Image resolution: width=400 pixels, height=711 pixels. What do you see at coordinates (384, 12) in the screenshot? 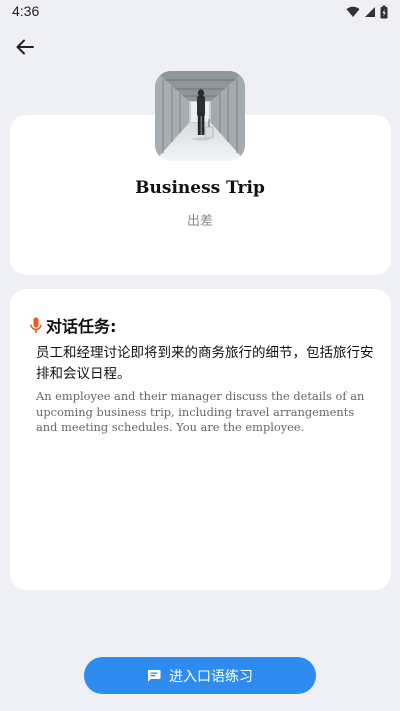
I see `battery-icon` at bounding box center [384, 12].